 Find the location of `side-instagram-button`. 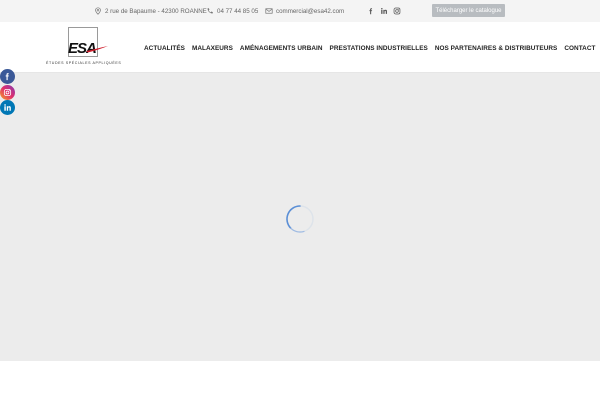

side-instagram-button is located at coordinates (7, 92).